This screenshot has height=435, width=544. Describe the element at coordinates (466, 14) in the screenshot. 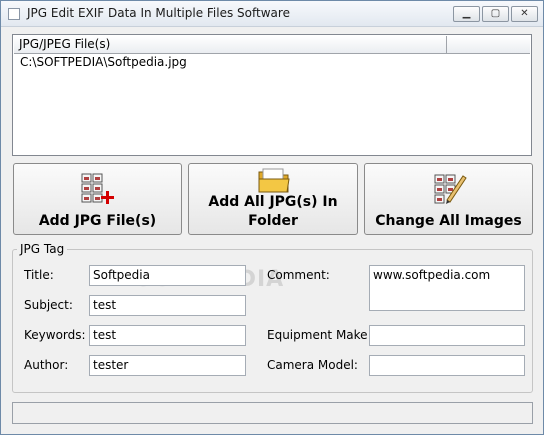

I see `minimize-button: ▁` at that location.